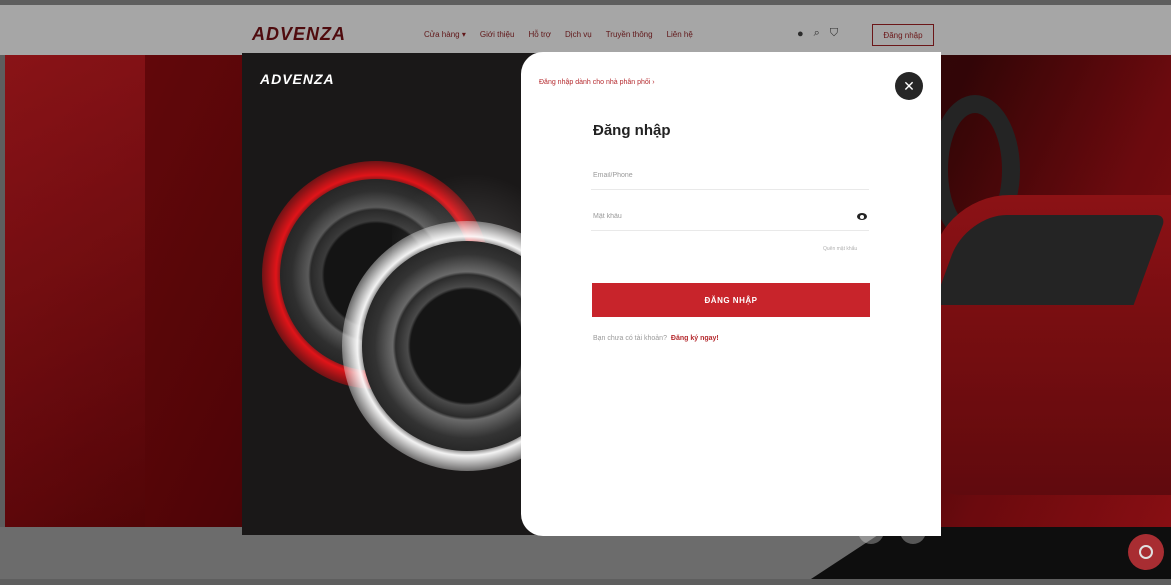  I want to click on distributor-login-link: Đăng nhập dành cho nhà phân phối ›, so click(597, 82).